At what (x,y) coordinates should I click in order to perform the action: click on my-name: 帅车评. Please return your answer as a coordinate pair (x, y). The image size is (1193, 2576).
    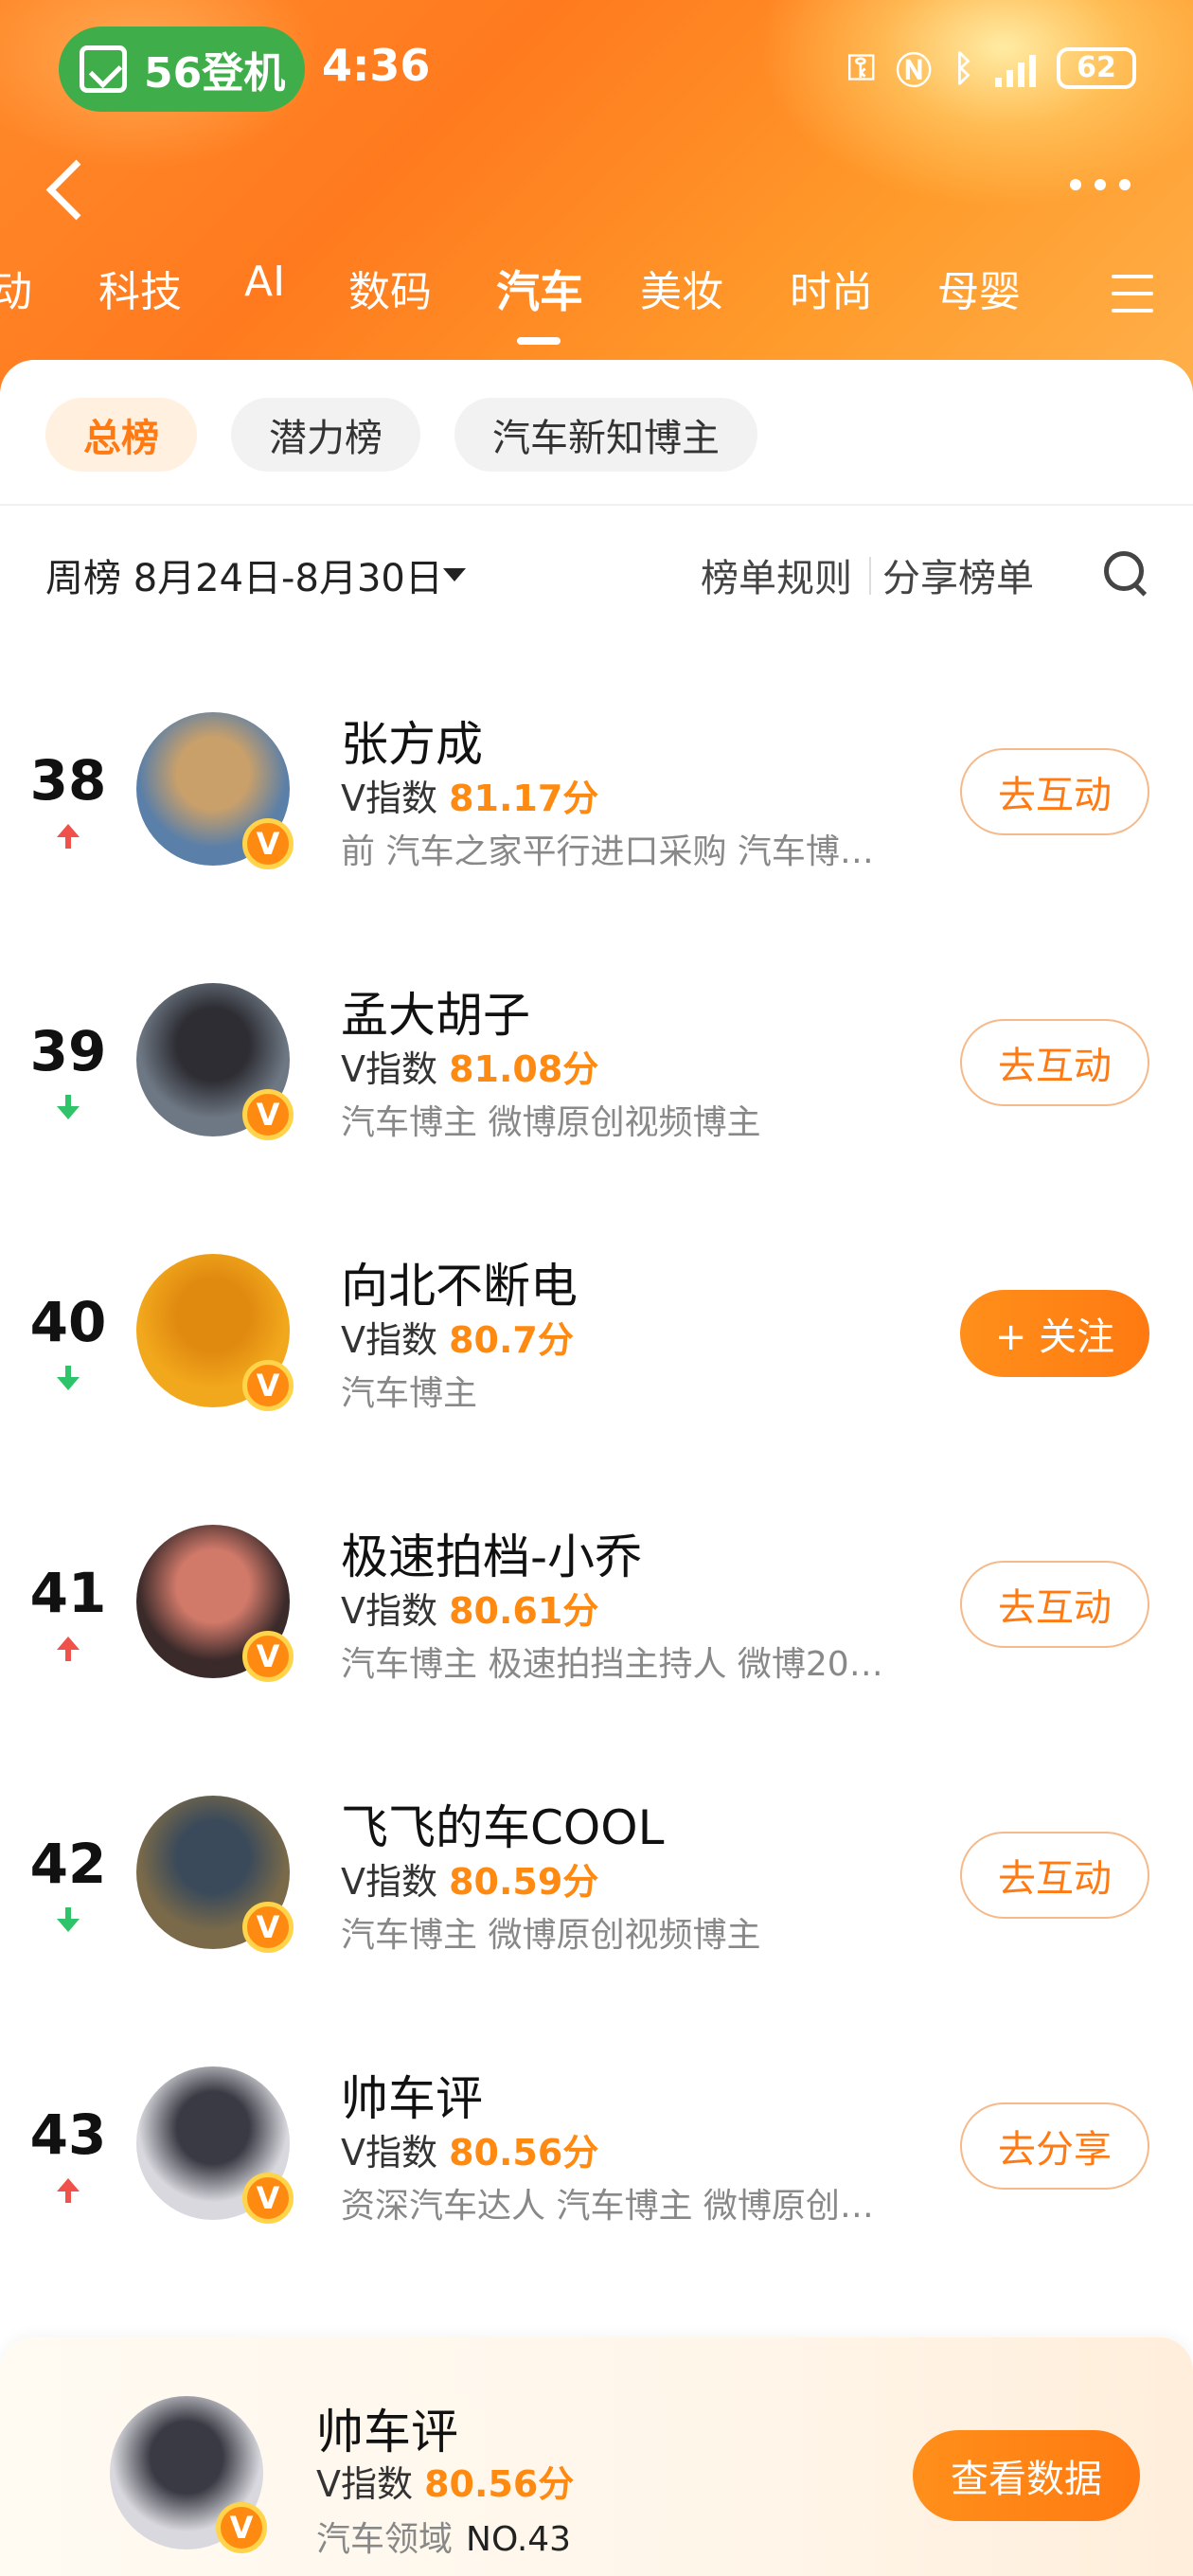
    Looking at the image, I should click on (387, 2432).